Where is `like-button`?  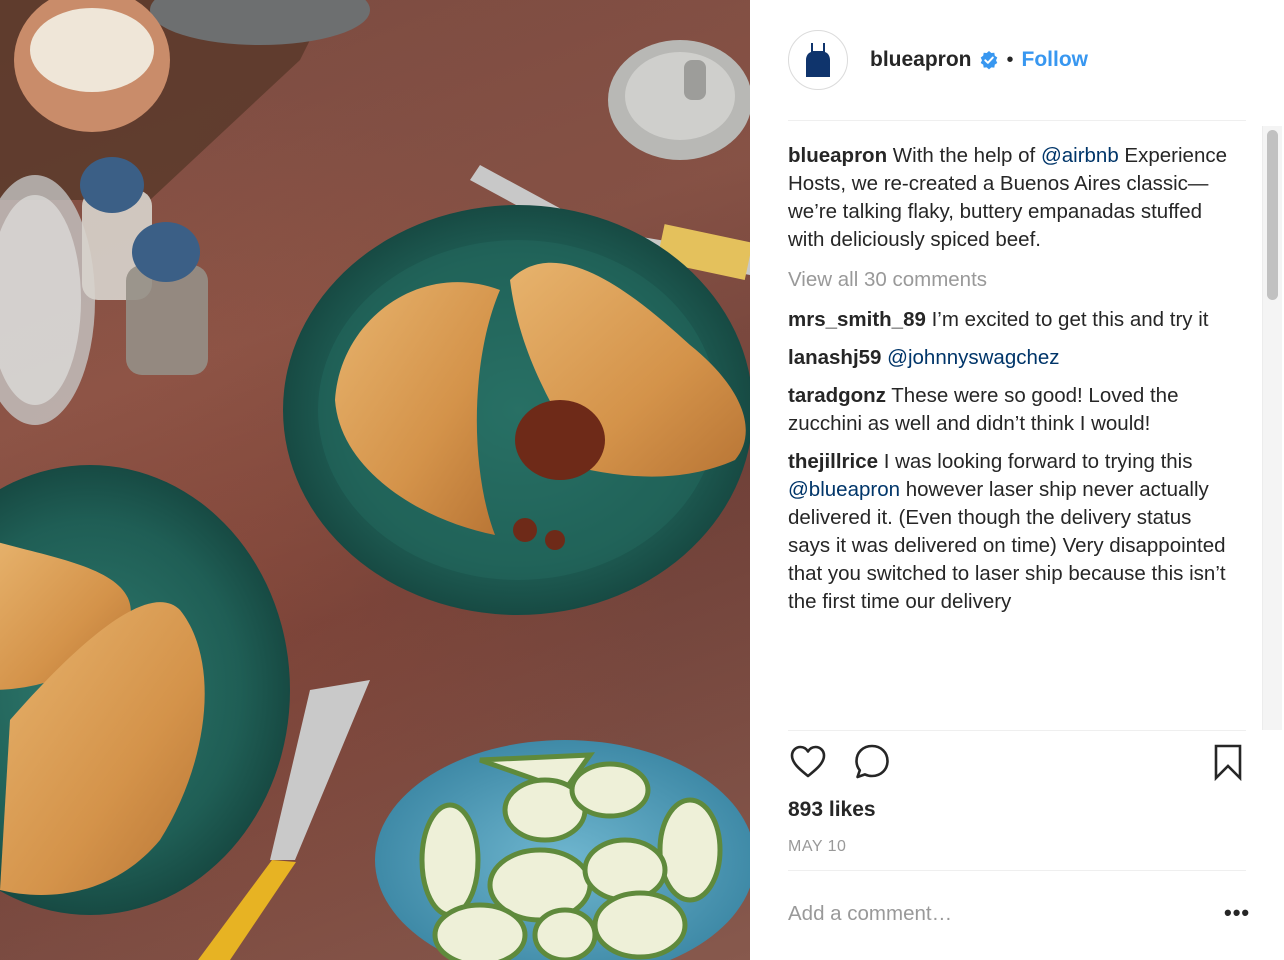
like-button is located at coordinates (808, 764).